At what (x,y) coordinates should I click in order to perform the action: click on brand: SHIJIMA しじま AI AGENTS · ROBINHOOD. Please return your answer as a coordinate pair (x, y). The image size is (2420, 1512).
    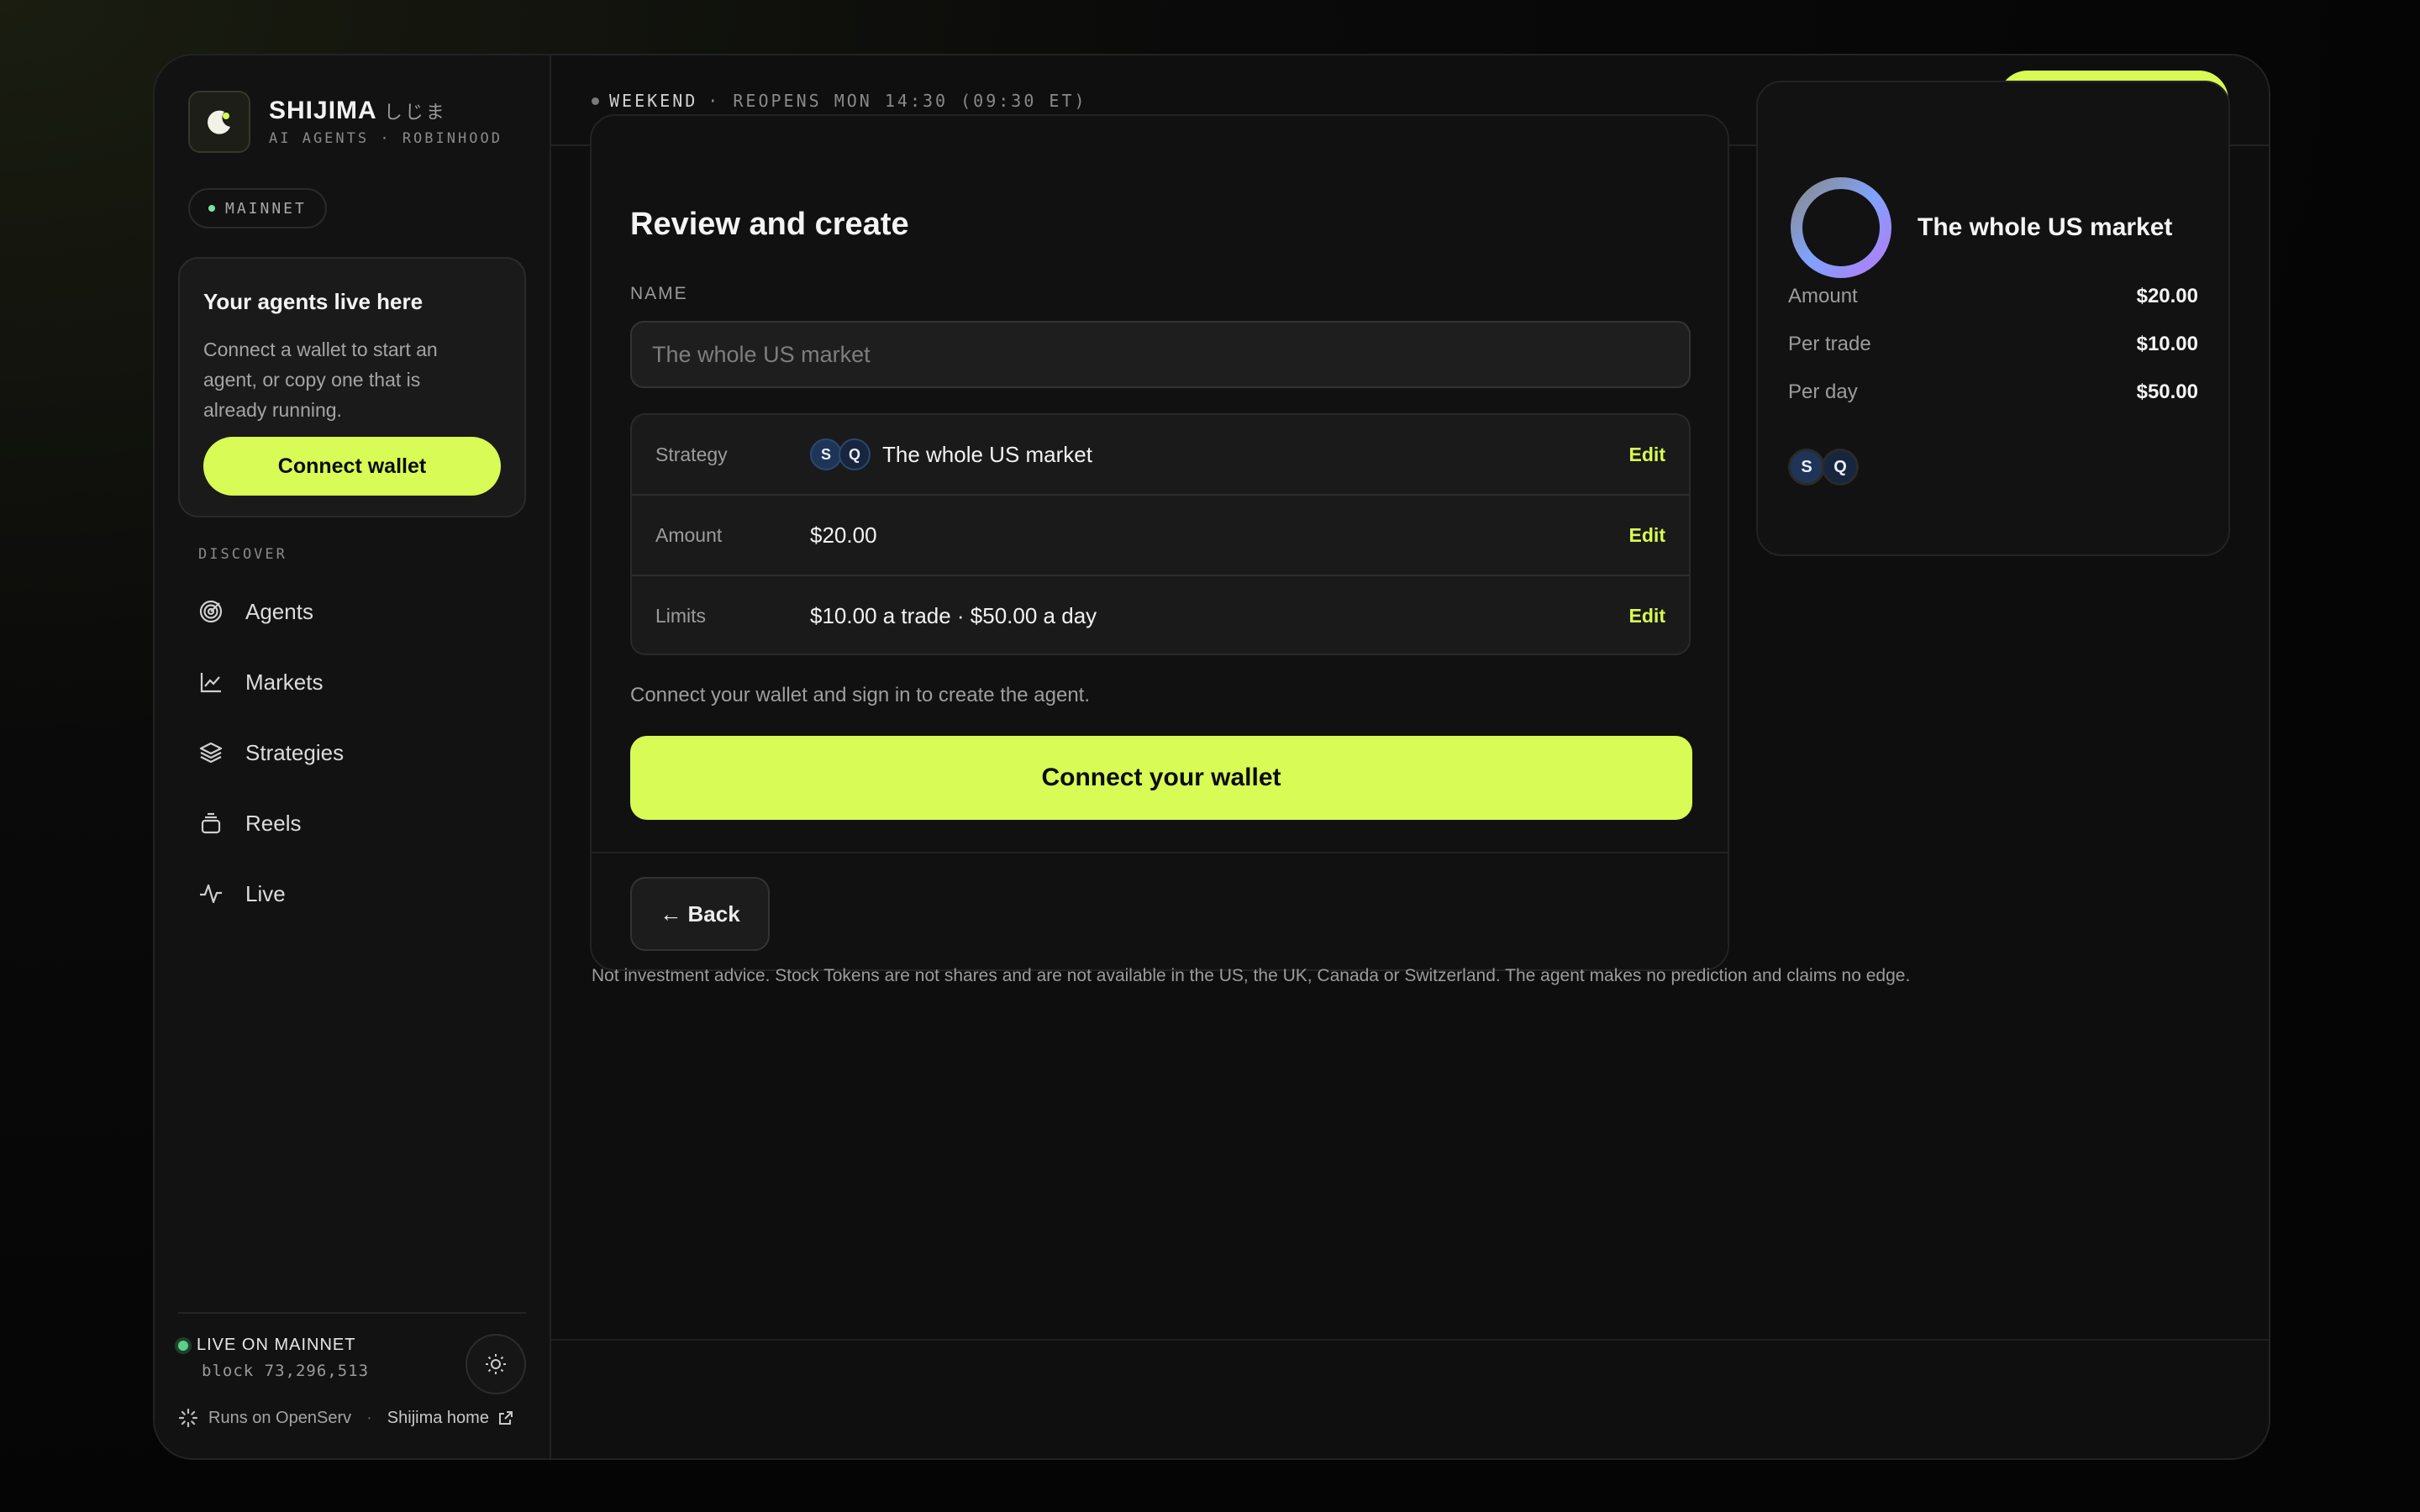
    Looking at the image, I should click on (345, 122).